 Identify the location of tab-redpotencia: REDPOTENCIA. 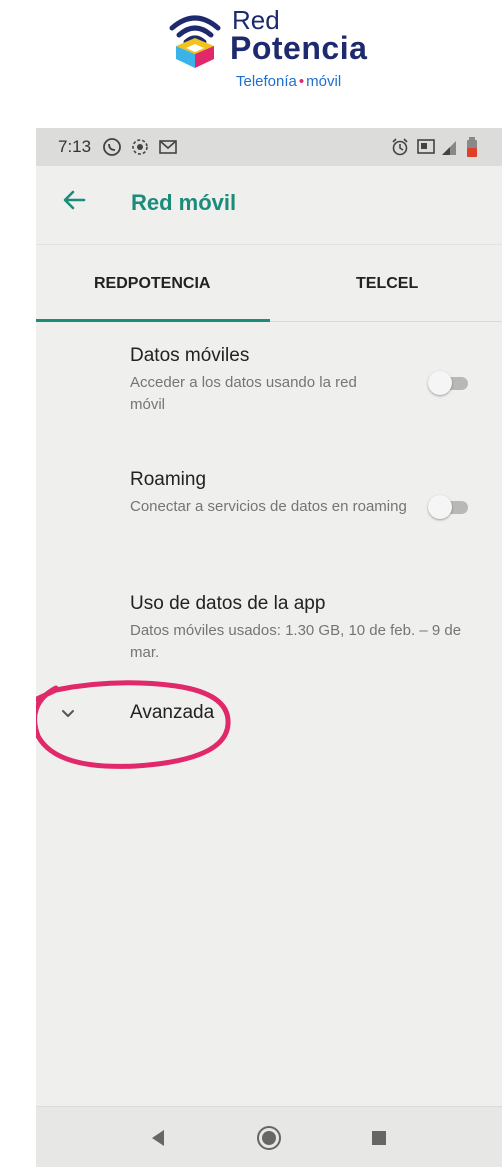
(152, 284).